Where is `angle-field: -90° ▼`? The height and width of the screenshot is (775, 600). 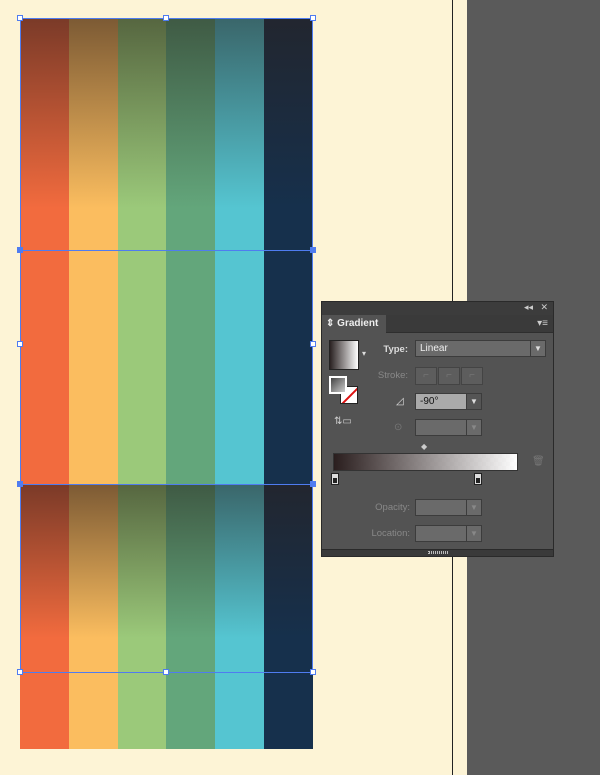
angle-field: -90° ▼ is located at coordinates (448, 401).